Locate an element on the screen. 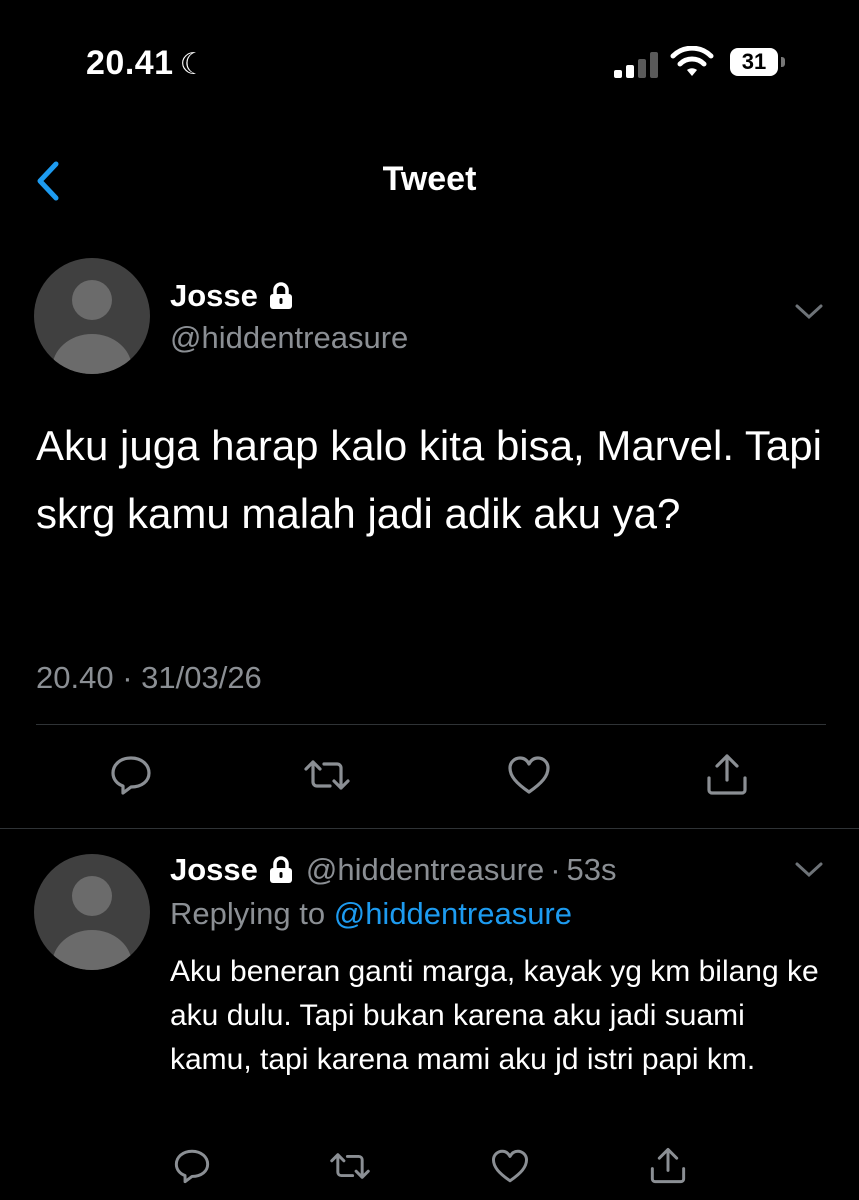 The image size is (859, 1200). tweet-timestamp: 20.40 · 31/03/26 is located at coordinates (149, 677).